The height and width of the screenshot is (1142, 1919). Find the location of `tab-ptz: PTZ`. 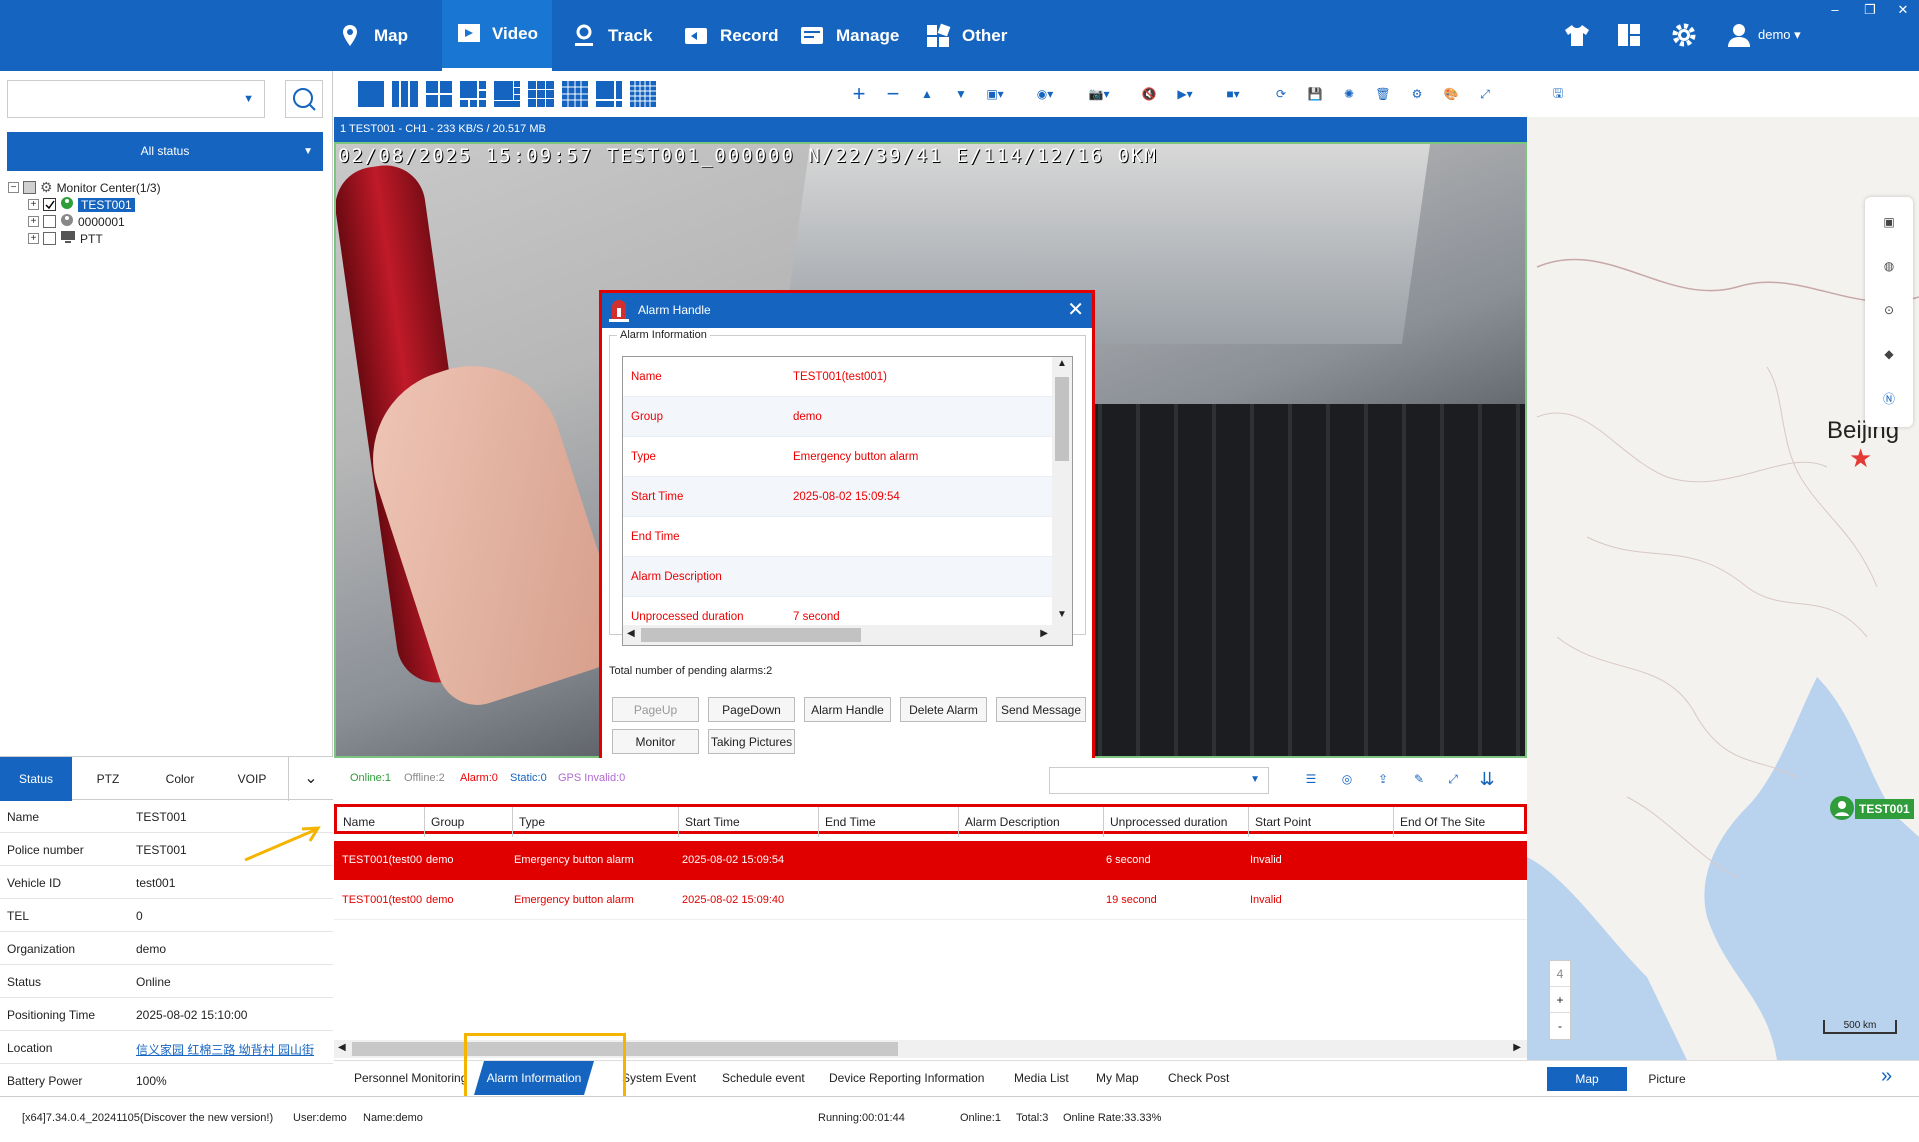

tab-ptz: PTZ is located at coordinates (108, 779).